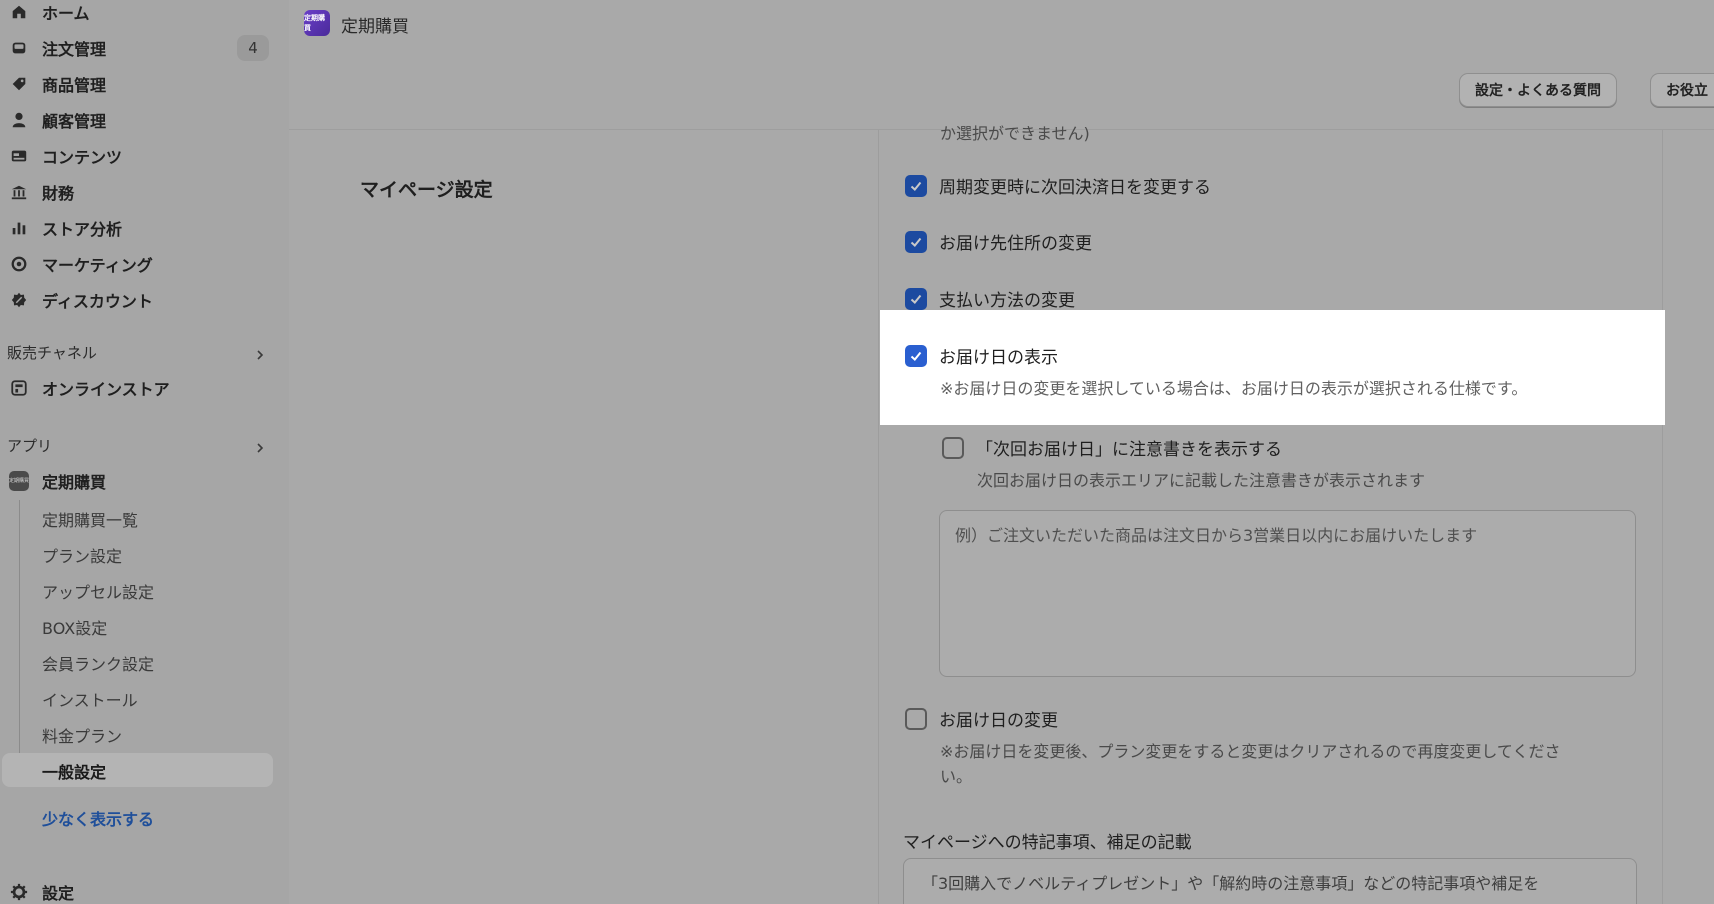  I want to click on nav-orders: 注文管理 4, so click(137, 48).